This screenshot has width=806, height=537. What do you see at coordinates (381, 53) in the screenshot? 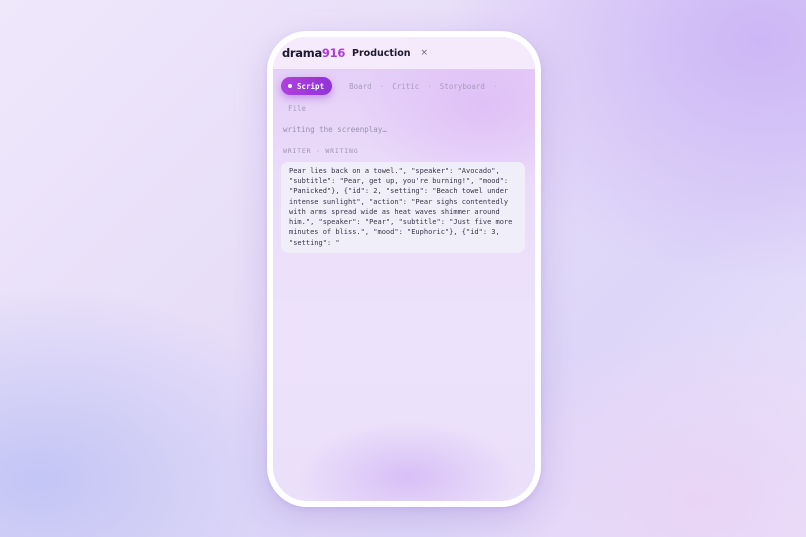
I see `page-title: Production` at bounding box center [381, 53].